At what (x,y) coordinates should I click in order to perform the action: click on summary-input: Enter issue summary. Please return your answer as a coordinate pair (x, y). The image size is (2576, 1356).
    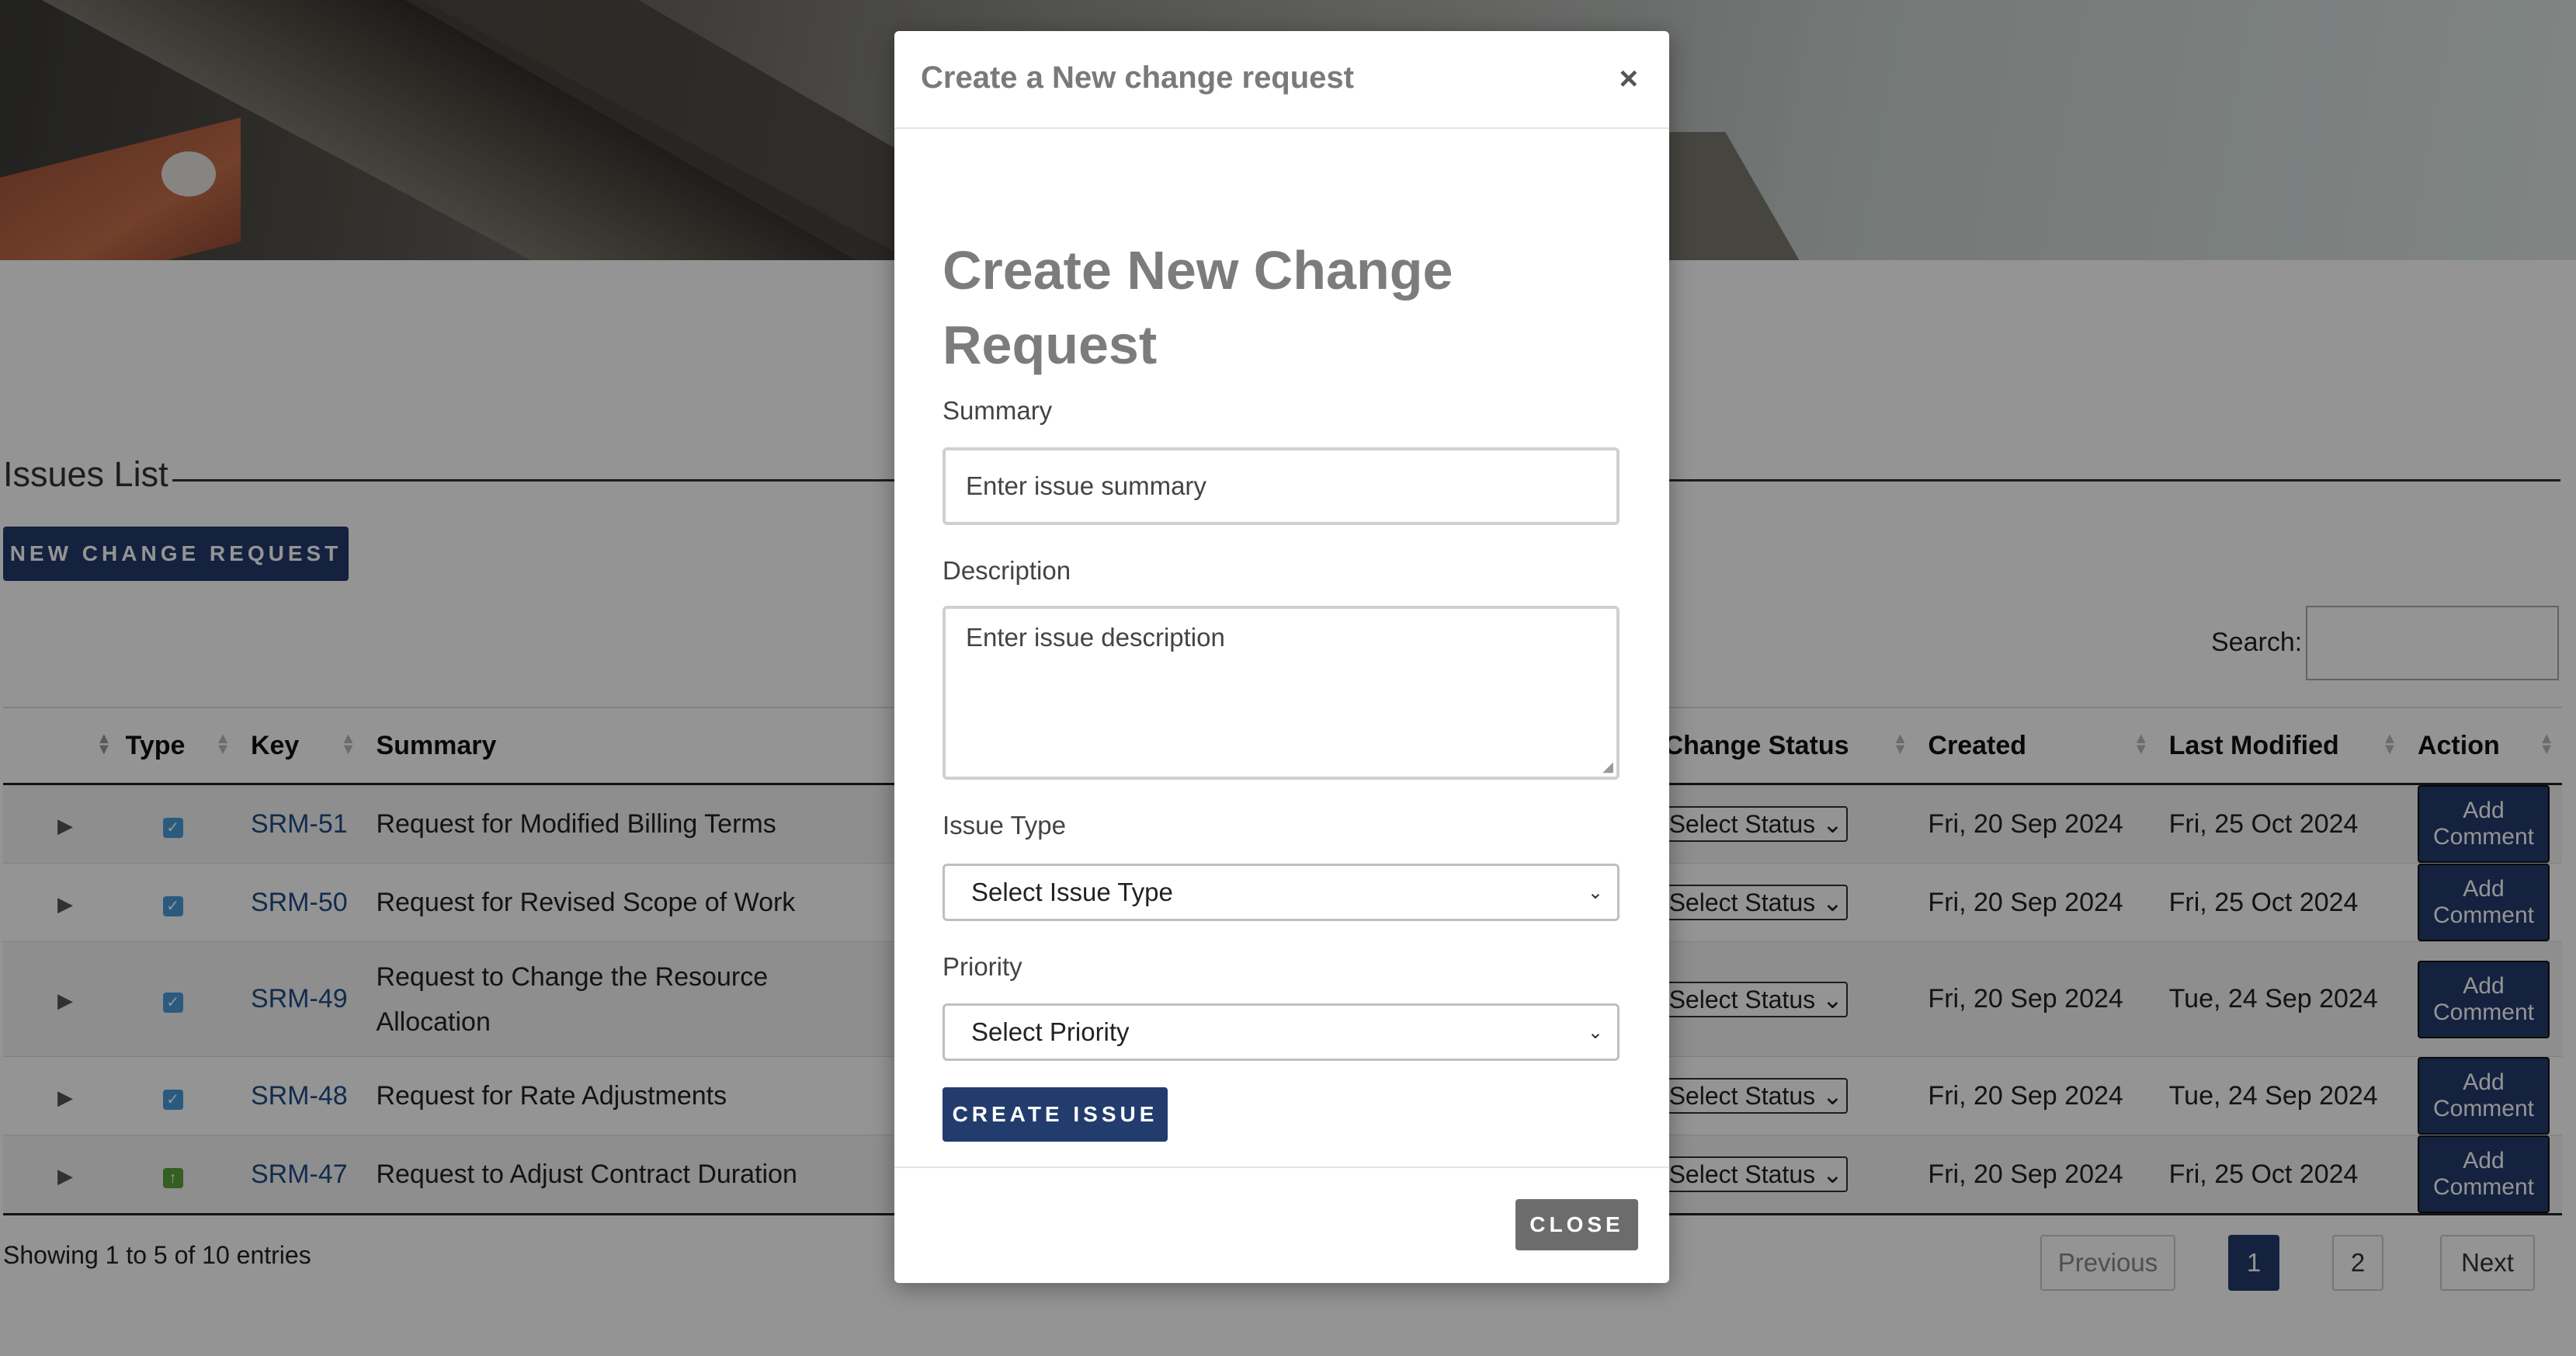
    Looking at the image, I should click on (1281, 486).